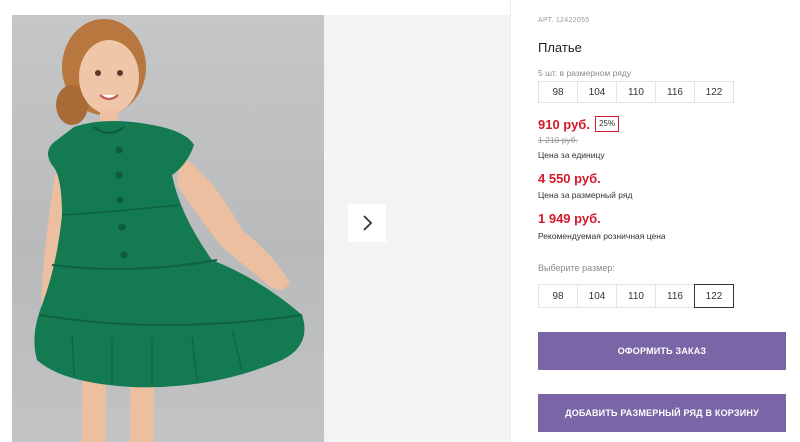 The height and width of the screenshot is (442, 800). What do you see at coordinates (576, 268) in the screenshot?
I see `size-selector-label: Выберите размер:` at bounding box center [576, 268].